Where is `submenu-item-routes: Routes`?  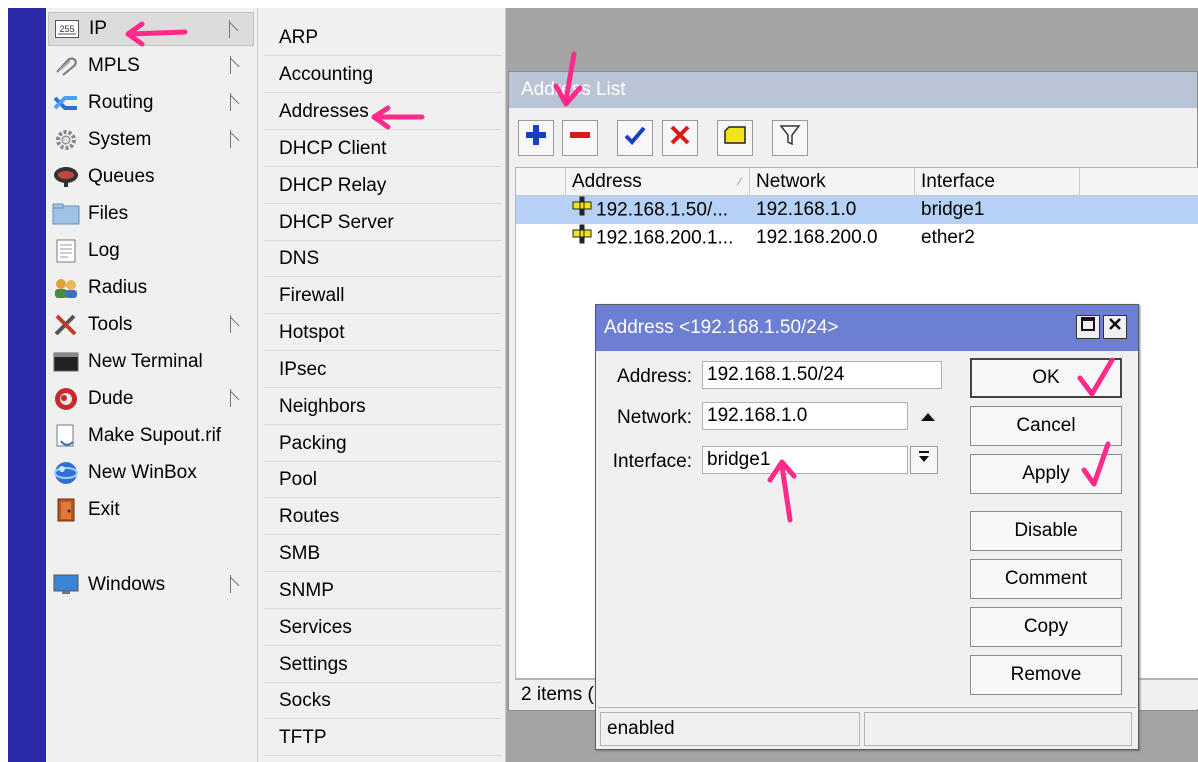 submenu-item-routes: Routes is located at coordinates (383, 517).